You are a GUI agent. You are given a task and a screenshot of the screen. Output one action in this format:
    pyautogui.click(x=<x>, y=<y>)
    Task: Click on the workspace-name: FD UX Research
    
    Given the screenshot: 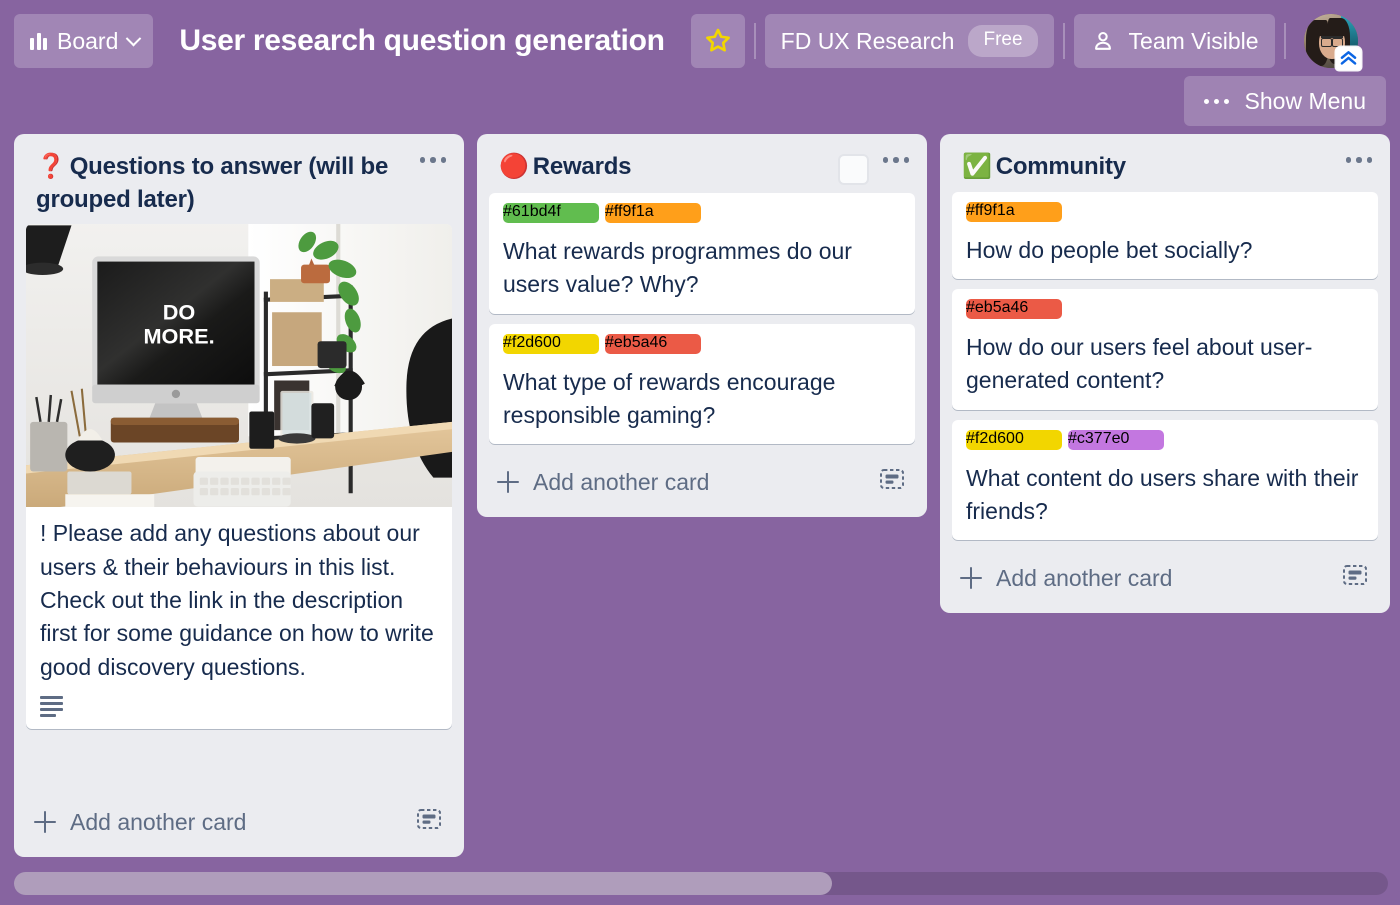 What is the action you would take?
    pyautogui.click(x=867, y=40)
    